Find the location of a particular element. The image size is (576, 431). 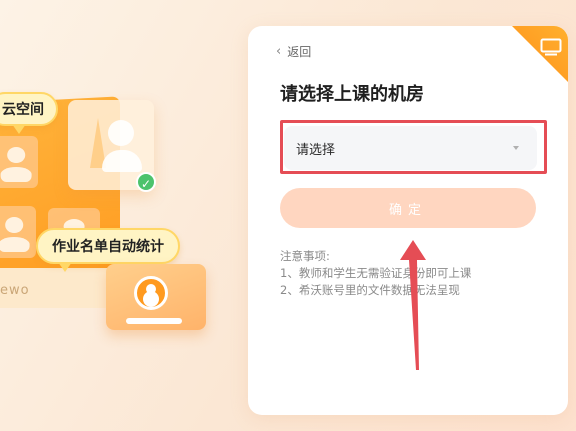

cloud-space-bubble: 云空间 is located at coordinates (29, 113).